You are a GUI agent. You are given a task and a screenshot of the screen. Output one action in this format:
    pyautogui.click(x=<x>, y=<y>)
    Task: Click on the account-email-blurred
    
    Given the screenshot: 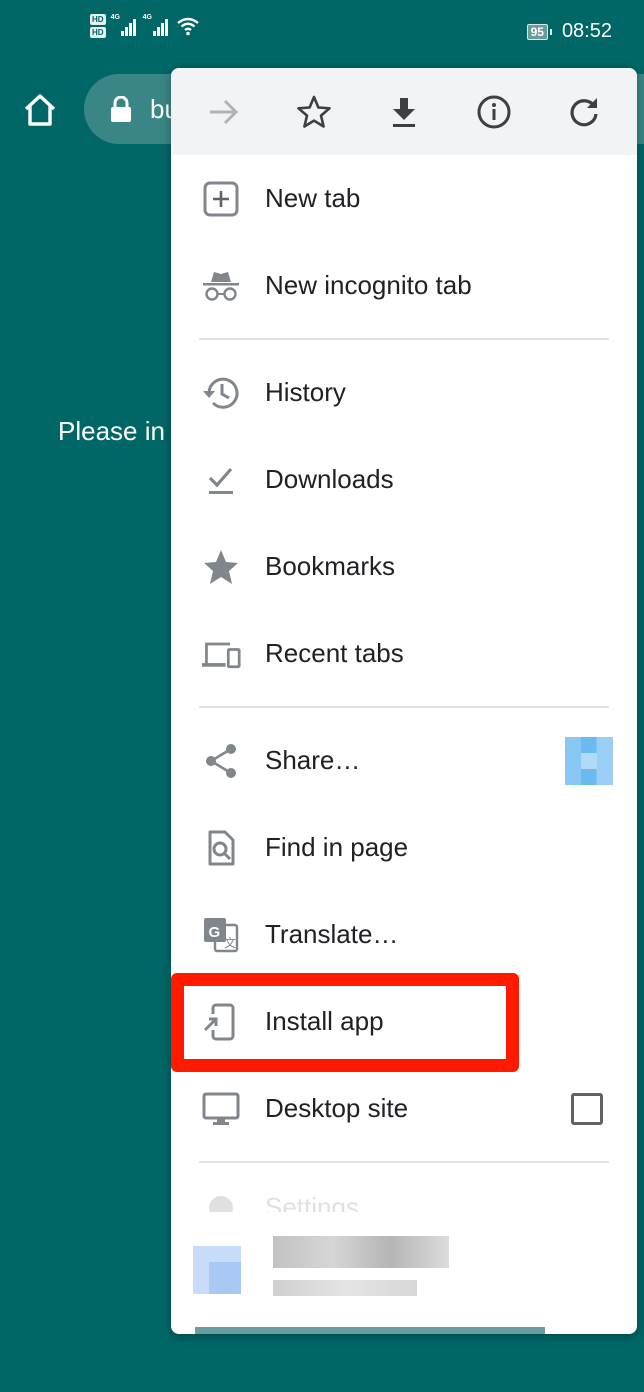 What is the action you would take?
    pyautogui.click(x=345, y=1288)
    